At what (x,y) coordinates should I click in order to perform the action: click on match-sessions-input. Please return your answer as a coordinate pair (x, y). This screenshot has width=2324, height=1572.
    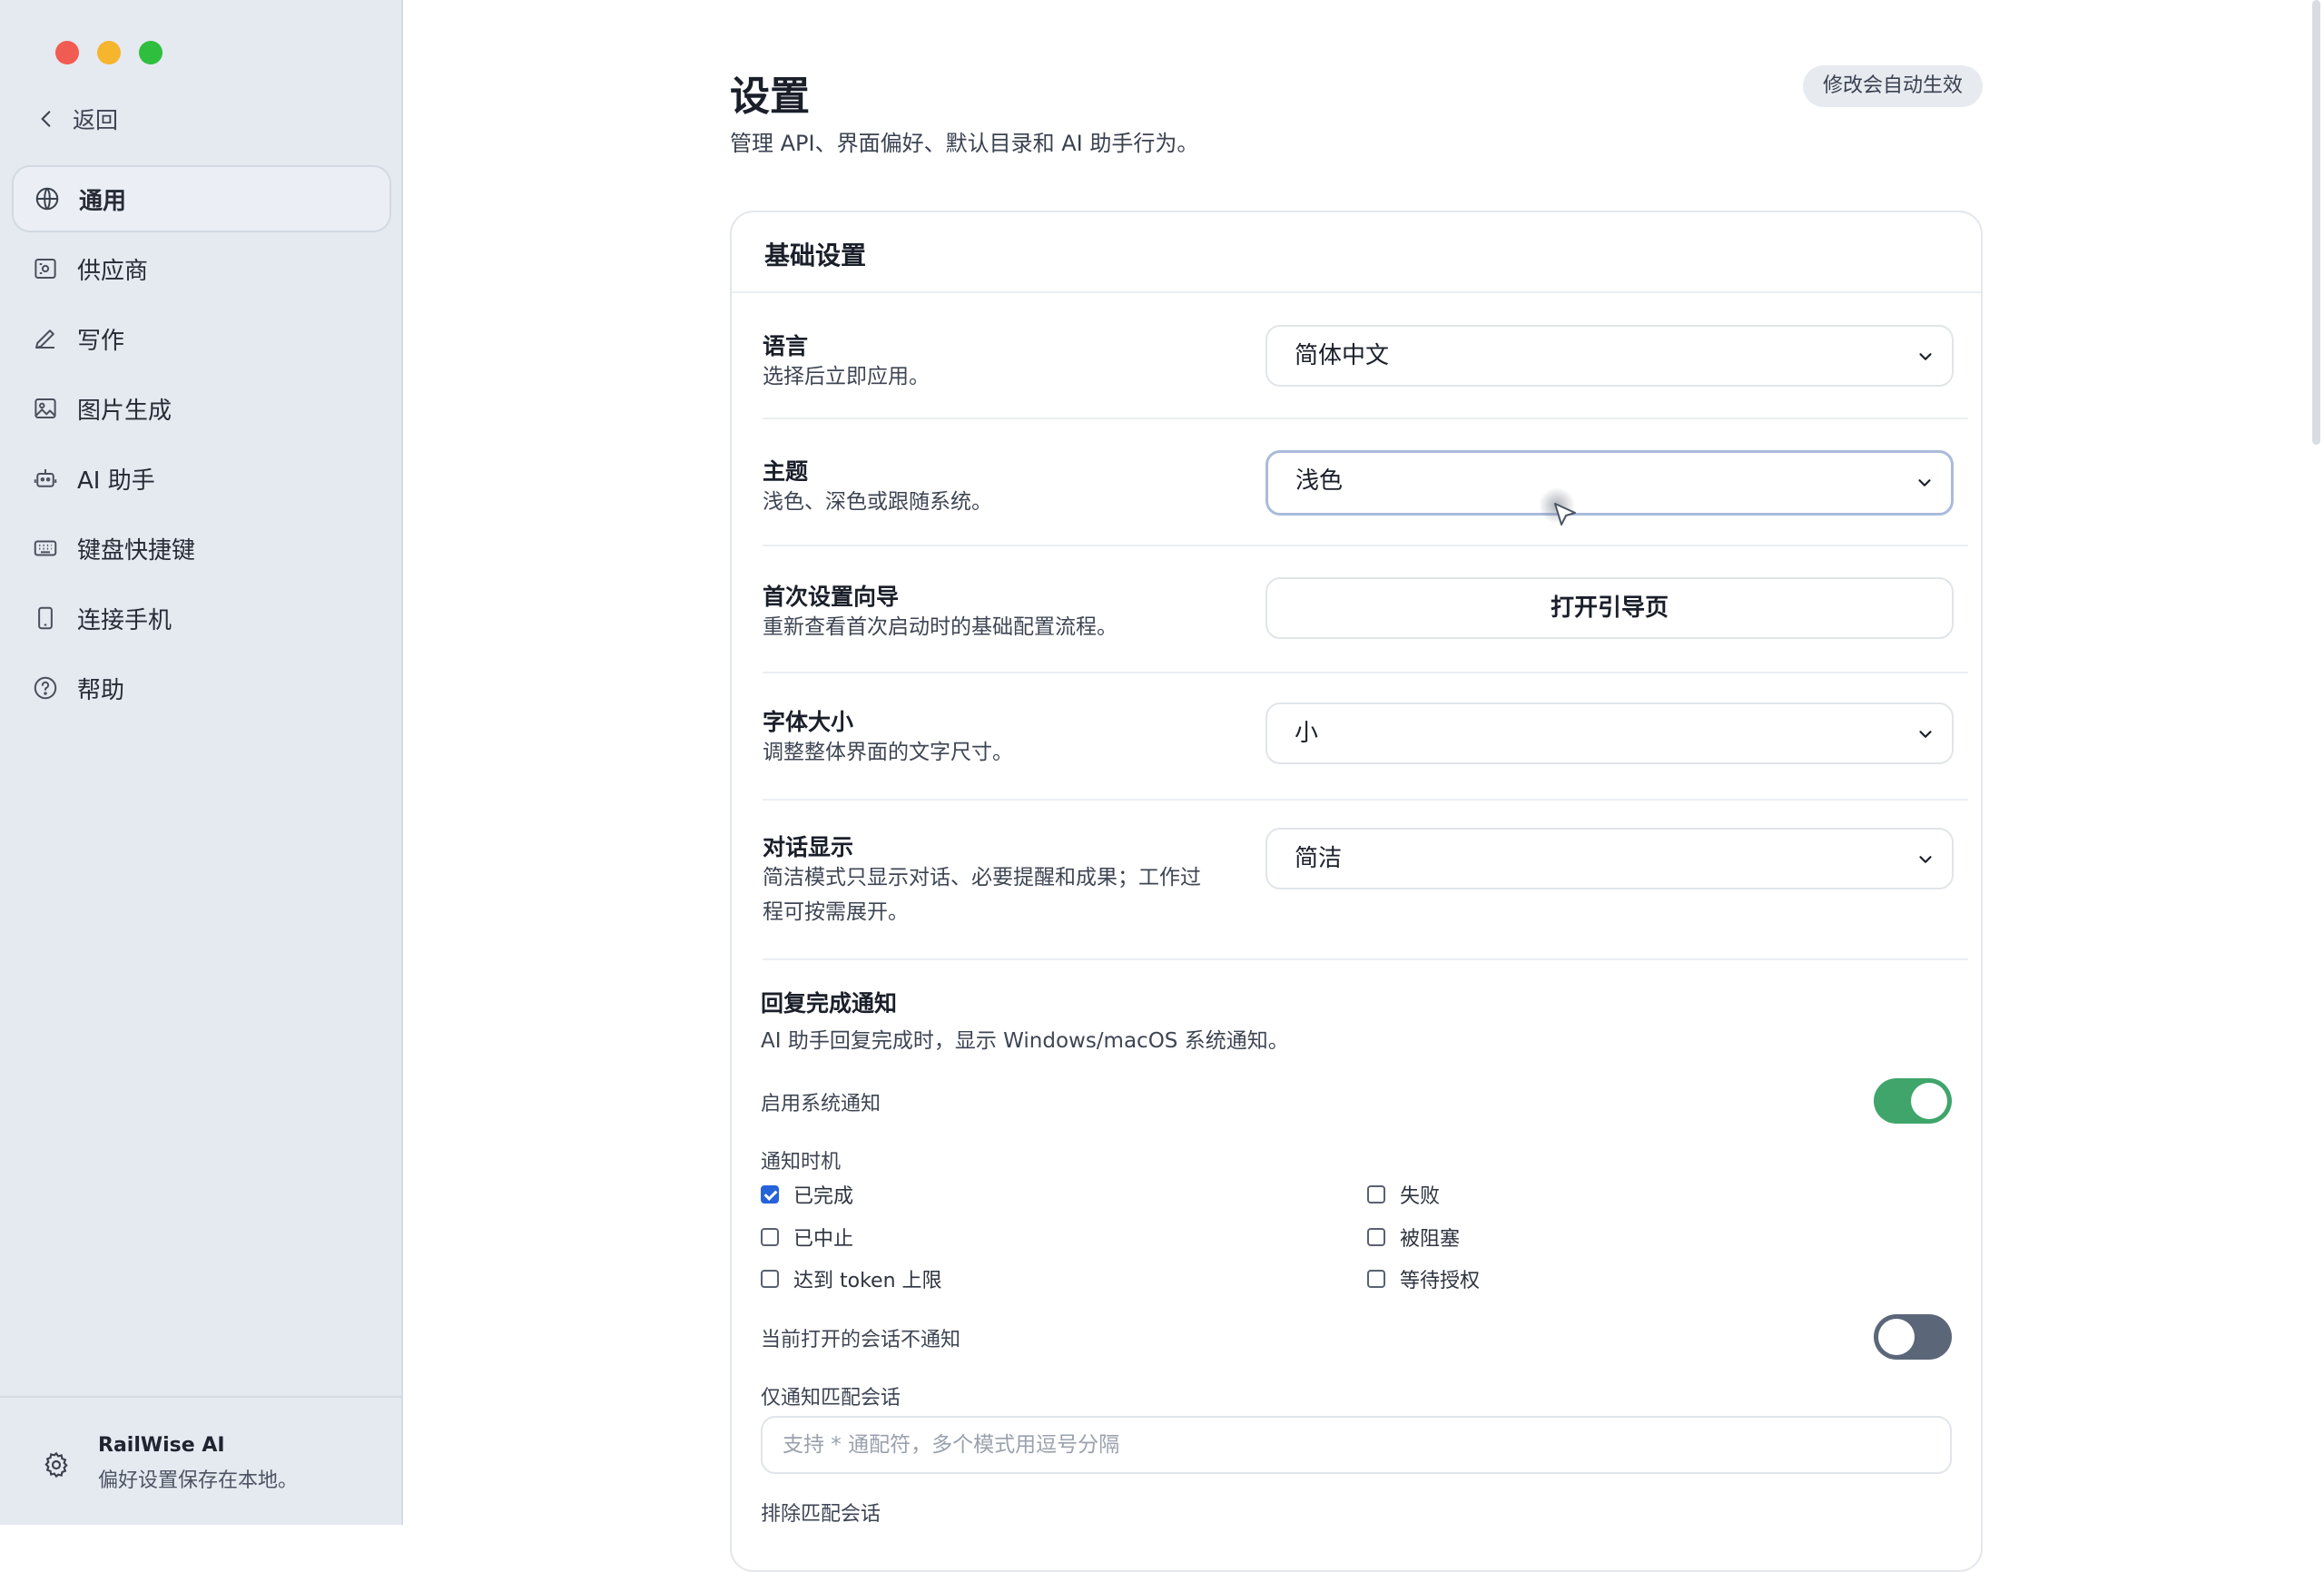
    Looking at the image, I should click on (1356, 1445).